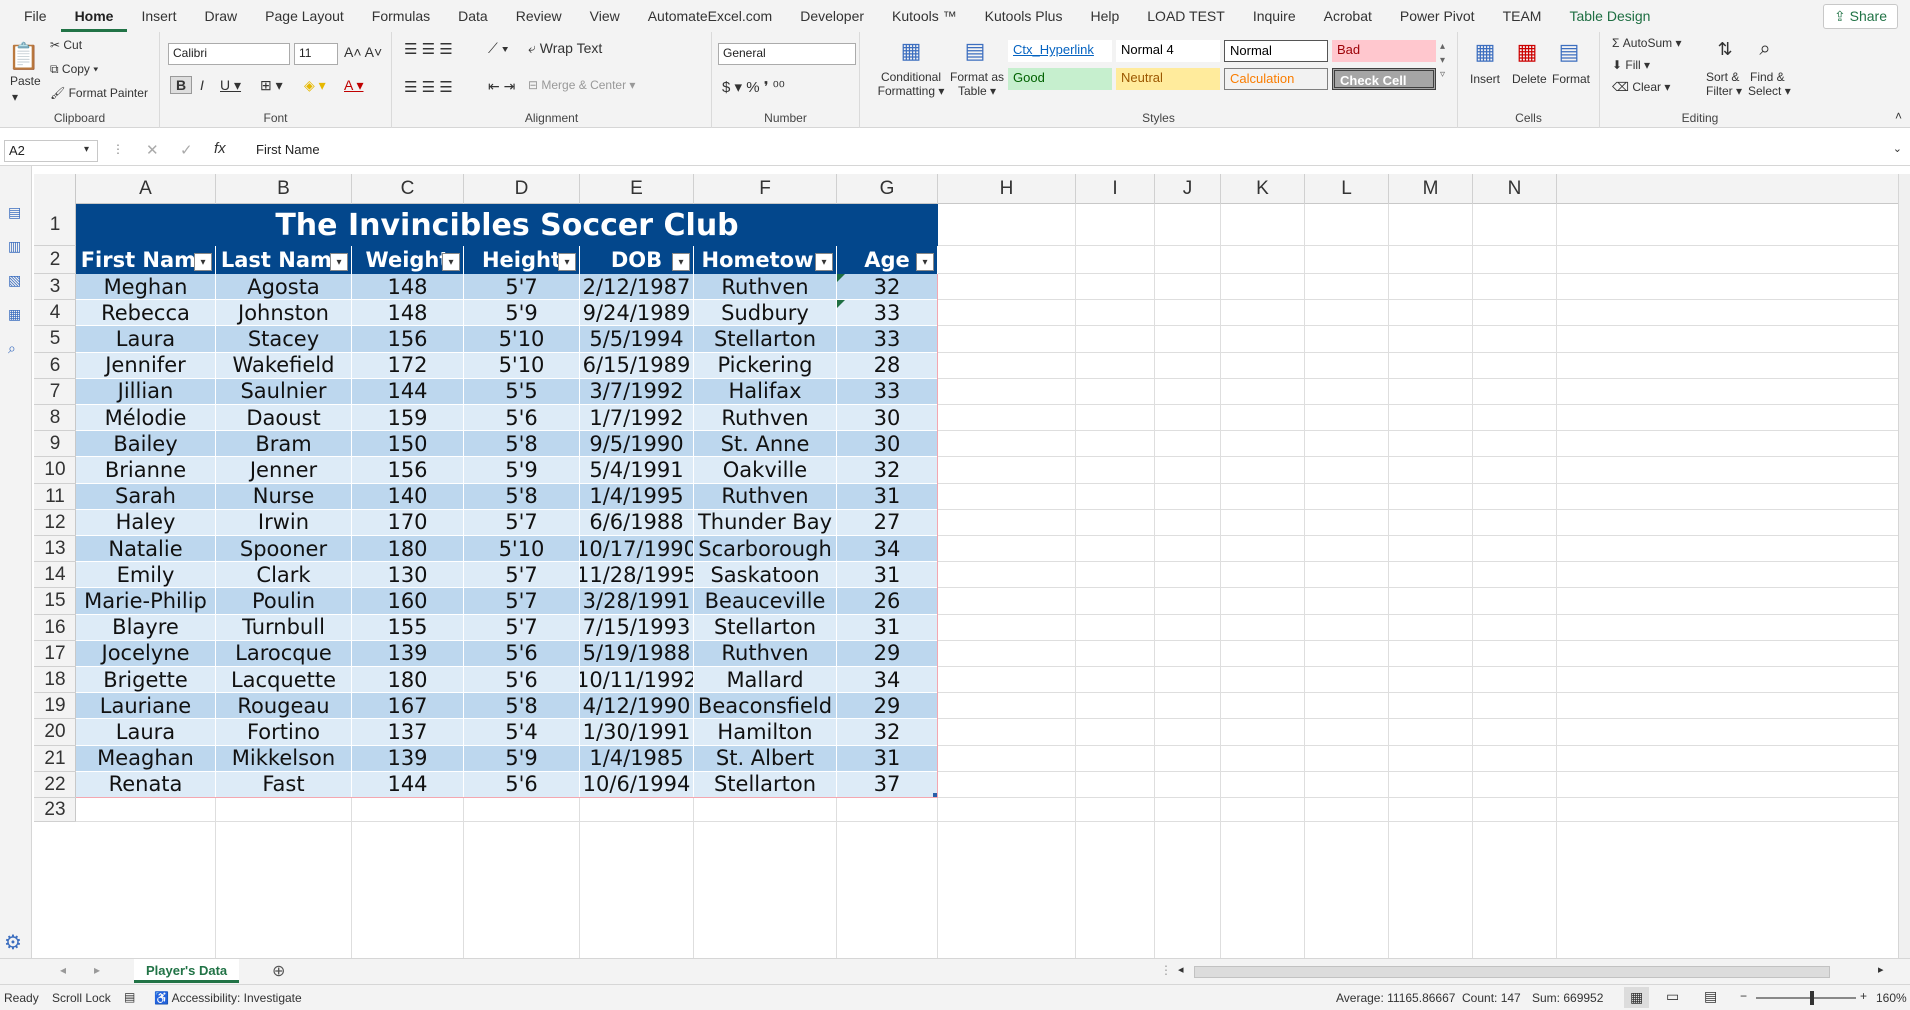 The height and width of the screenshot is (1010, 1910). What do you see at coordinates (187, 971) in the screenshot?
I see `sheet-tab-players-data: Player's Data` at bounding box center [187, 971].